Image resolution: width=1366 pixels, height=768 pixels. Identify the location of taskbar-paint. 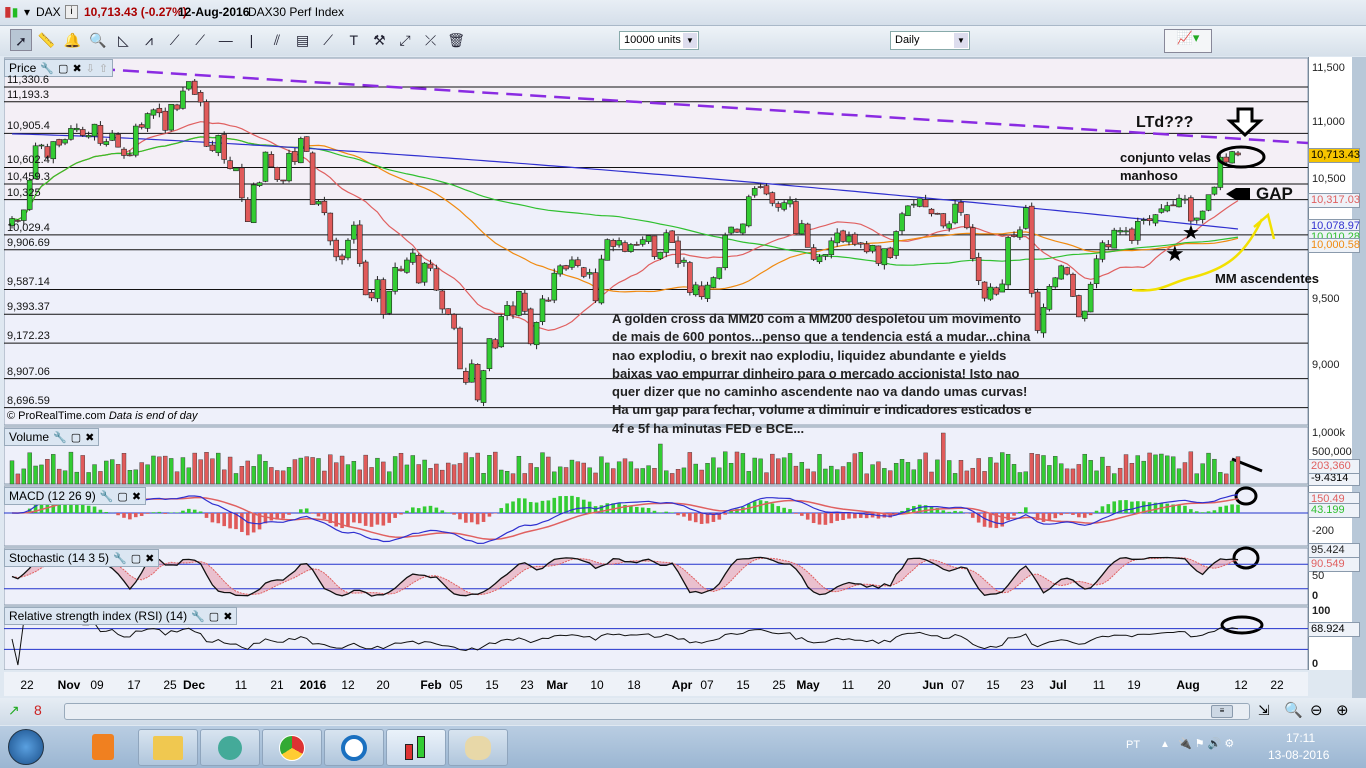
(478, 747).